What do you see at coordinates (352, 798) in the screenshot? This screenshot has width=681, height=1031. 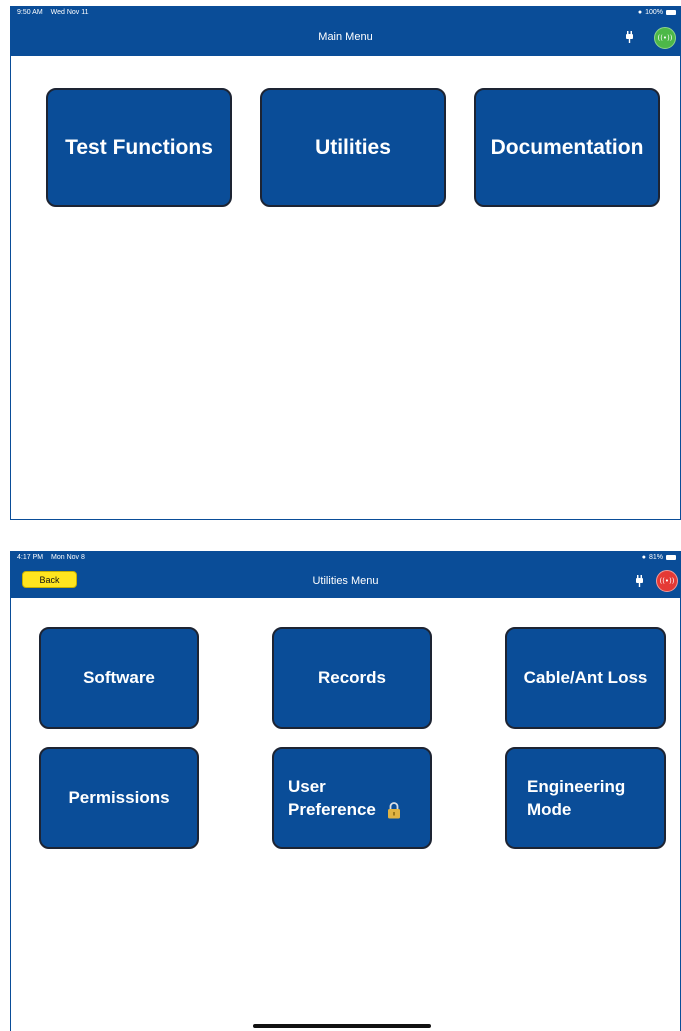 I see `user-preference-button: User Preference` at bounding box center [352, 798].